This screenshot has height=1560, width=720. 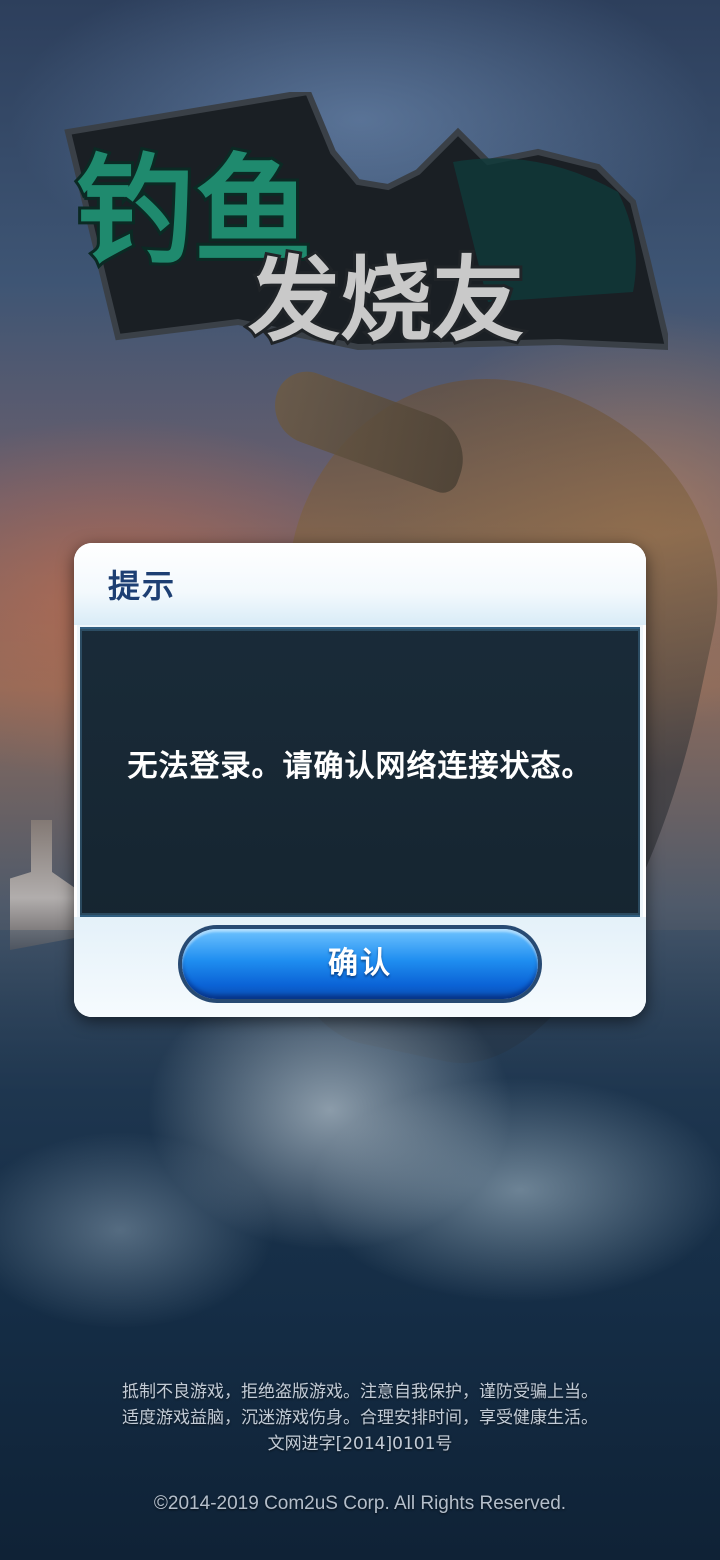 I want to click on dialog-title: 提示, so click(x=142, y=586).